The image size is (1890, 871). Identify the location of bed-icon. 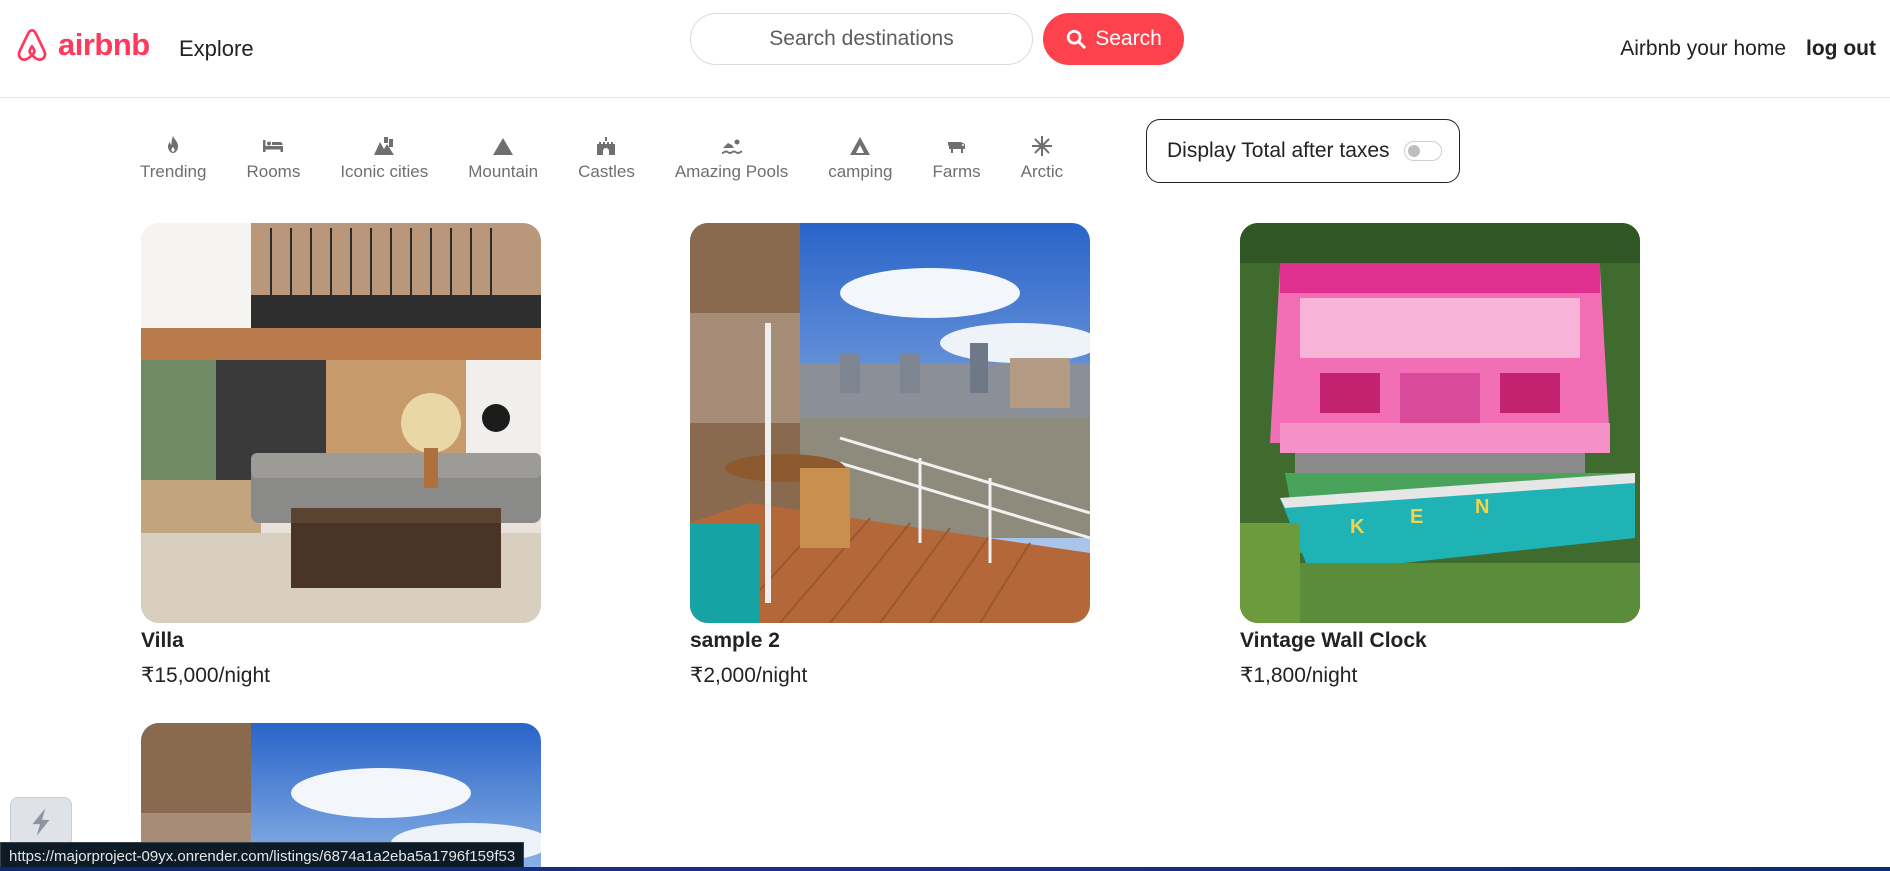
(273, 146).